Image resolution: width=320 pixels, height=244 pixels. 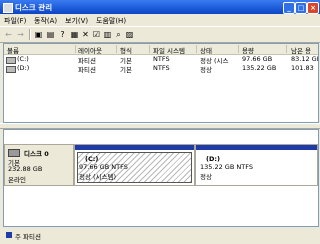 What do you see at coordinates (118, 34) in the screenshot?
I see `search-icon: ⌕` at bounding box center [118, 34].